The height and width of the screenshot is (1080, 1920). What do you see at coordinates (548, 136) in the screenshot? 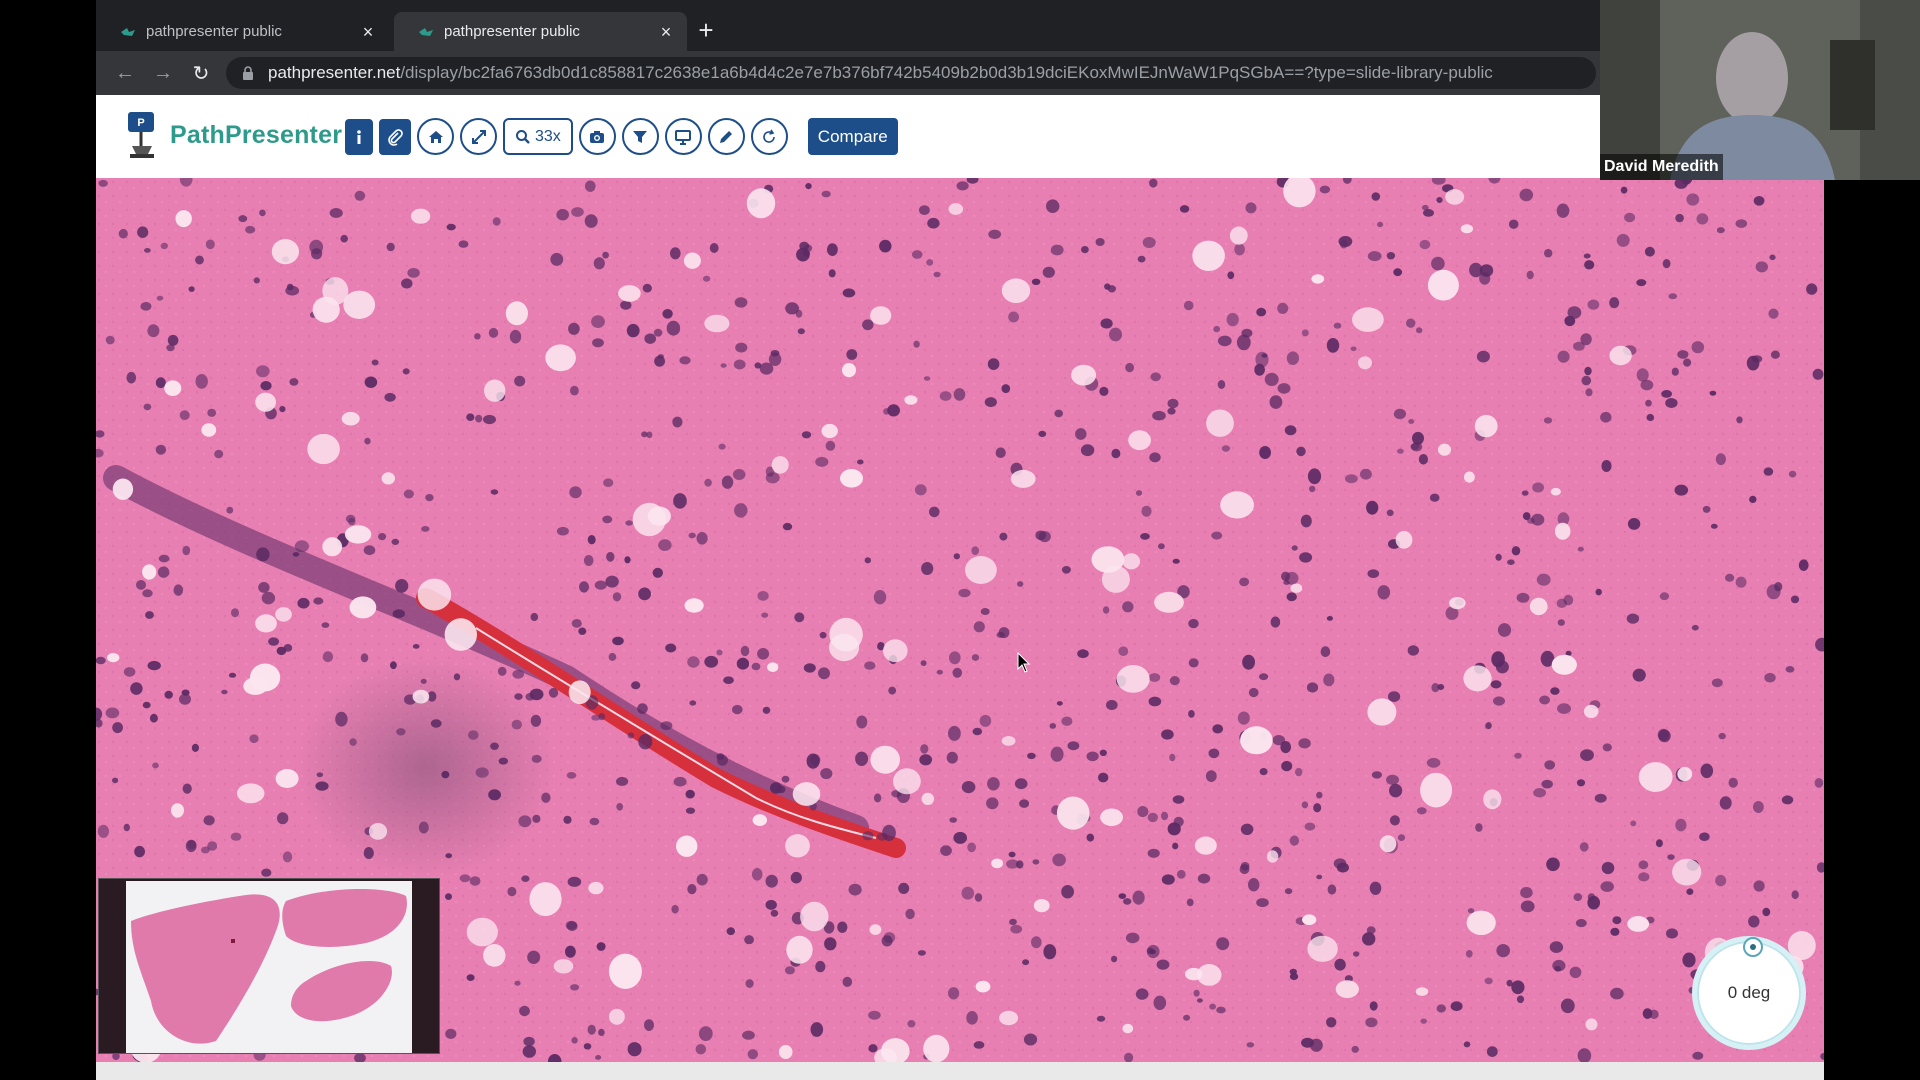
I see `zoom-level-label: 33x` at bounding box center [548, 136].